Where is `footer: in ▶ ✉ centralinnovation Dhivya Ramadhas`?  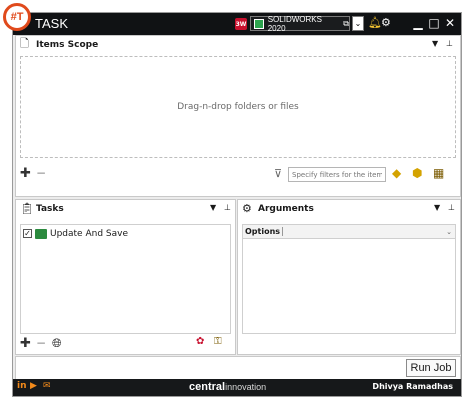 footer: in ▶ ✉ centralinnovation Dhivya Ramadhas is located at coordinates (237, 387).